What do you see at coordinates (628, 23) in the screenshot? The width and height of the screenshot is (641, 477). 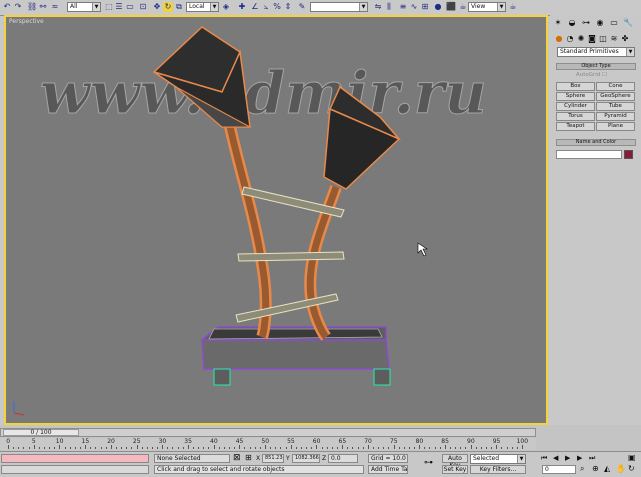 I see `utilities-tab-icon: 🔧` at bounding box center [628, 23].